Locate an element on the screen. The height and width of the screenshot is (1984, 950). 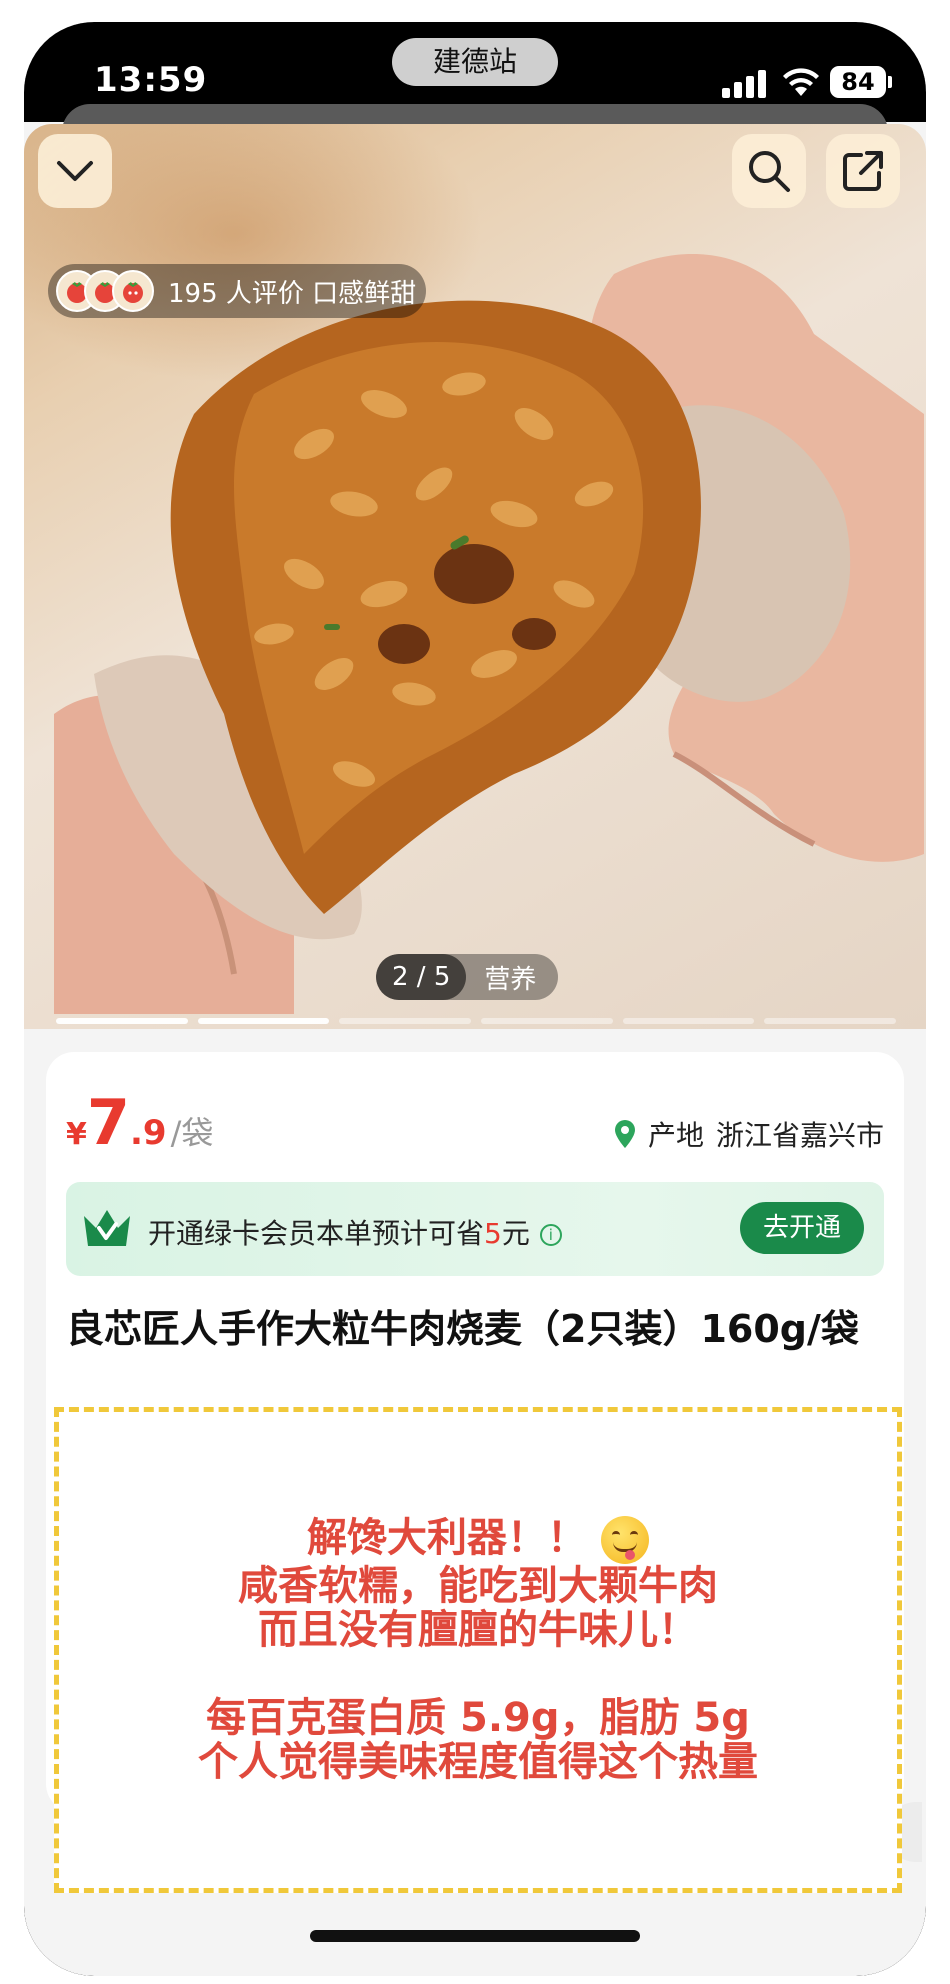
membership-message: 开通绿卡会员本单预计可省5元 i is located at coordinates (355, 1232).